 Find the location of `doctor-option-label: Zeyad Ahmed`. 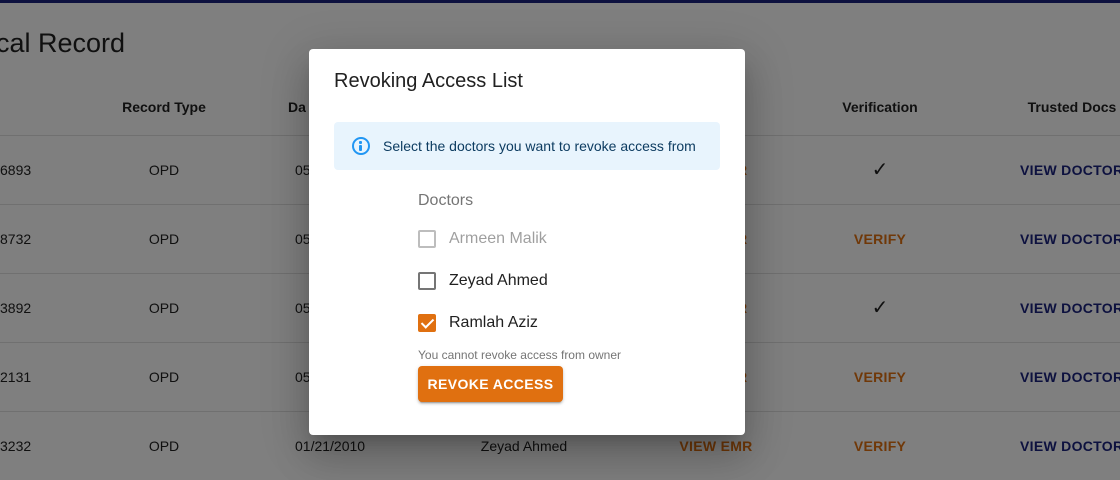

doctor-option-label: Zeyad Ahmed is located at coordinates (498, 280).